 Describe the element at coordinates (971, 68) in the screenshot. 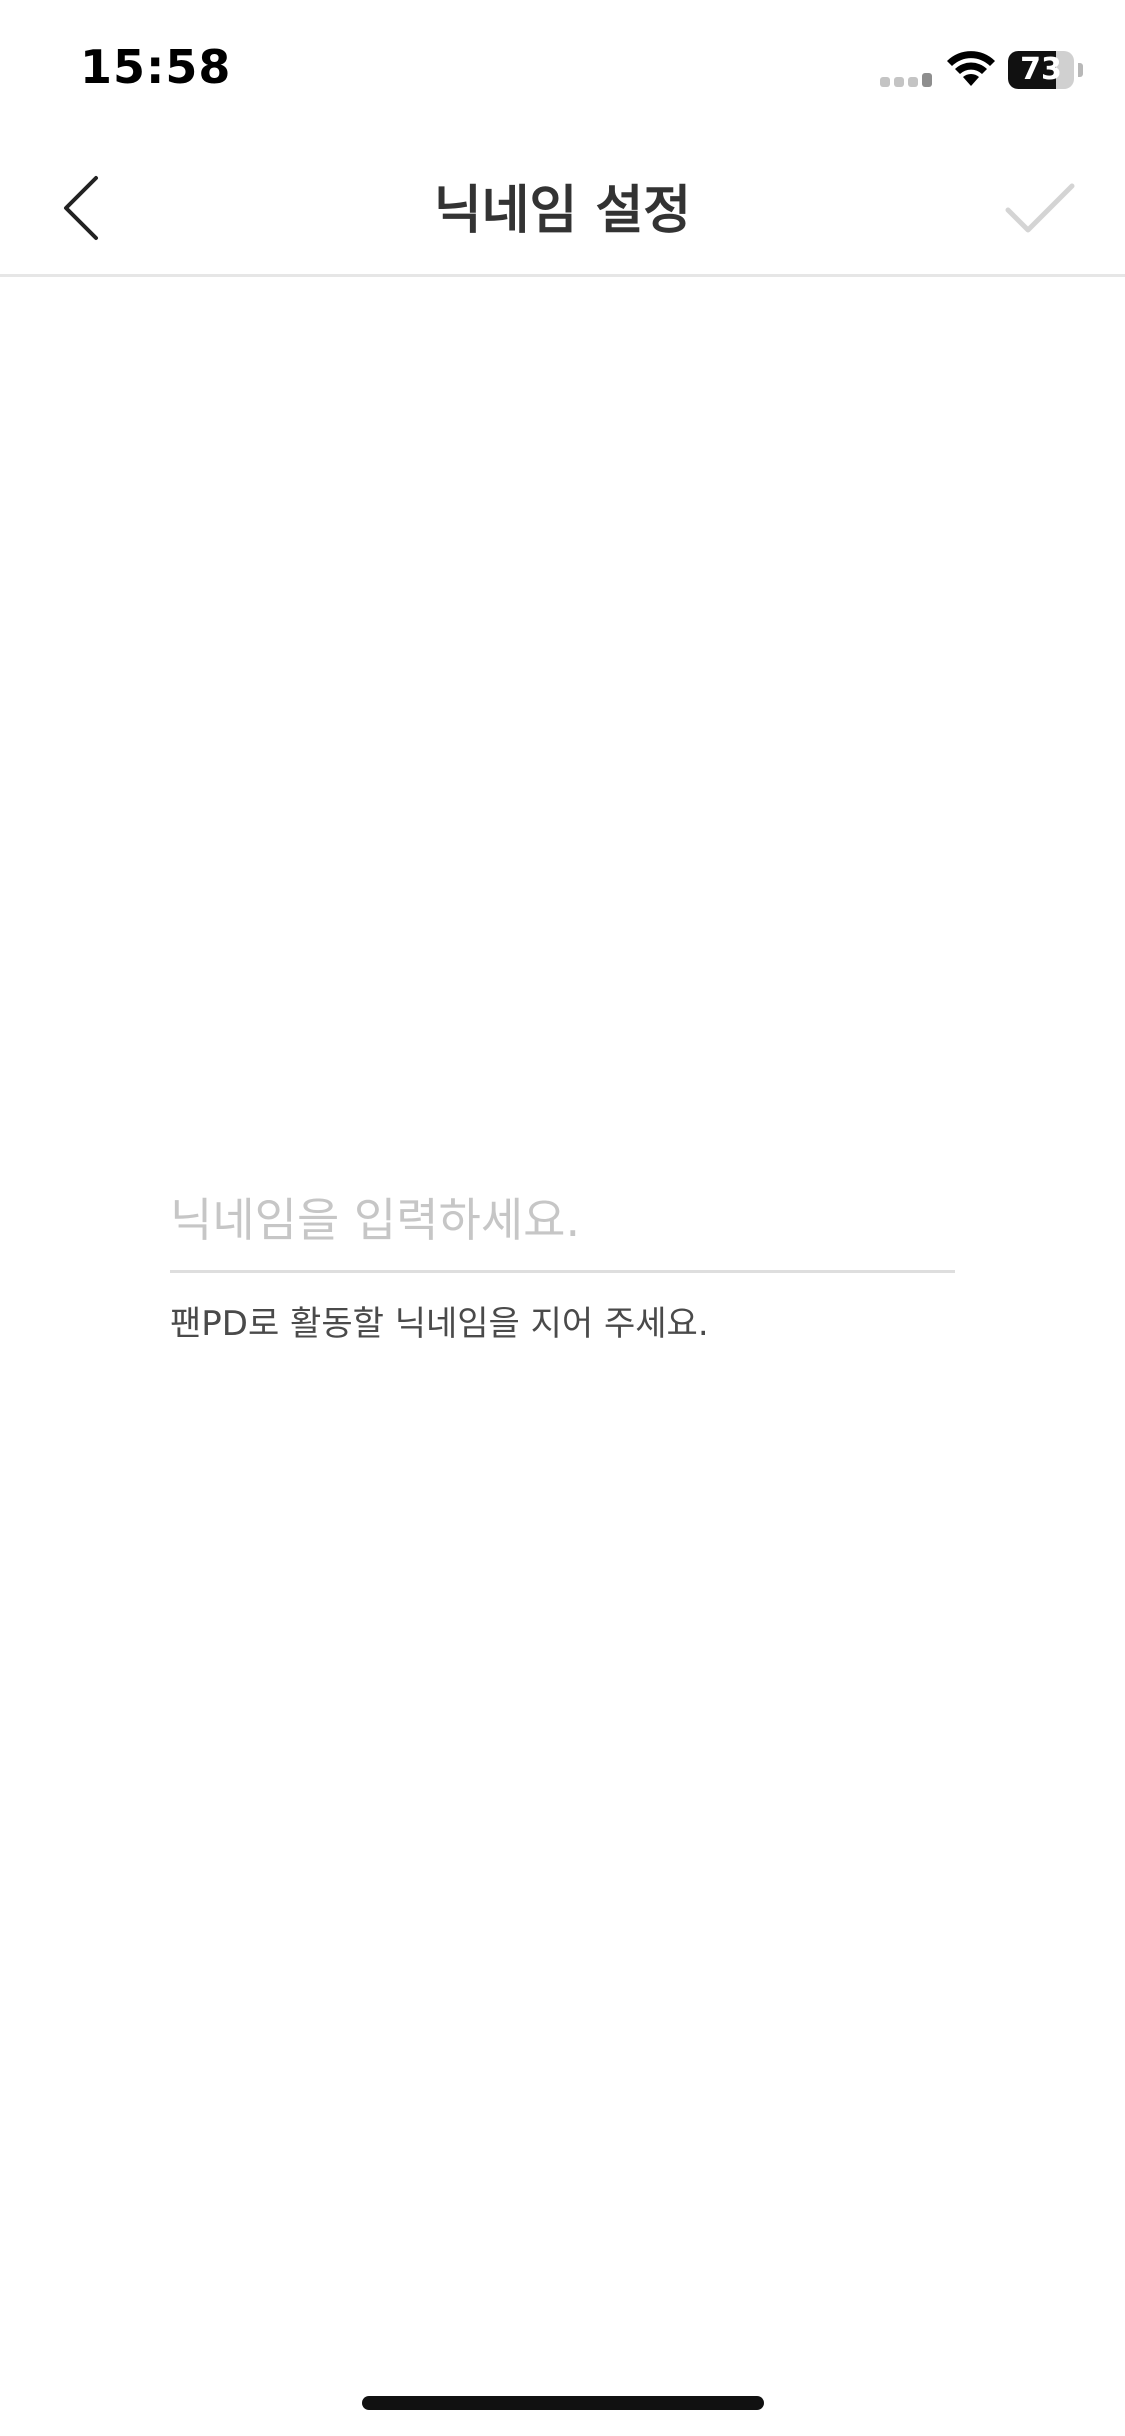

I see `wifi-icon` at that location.